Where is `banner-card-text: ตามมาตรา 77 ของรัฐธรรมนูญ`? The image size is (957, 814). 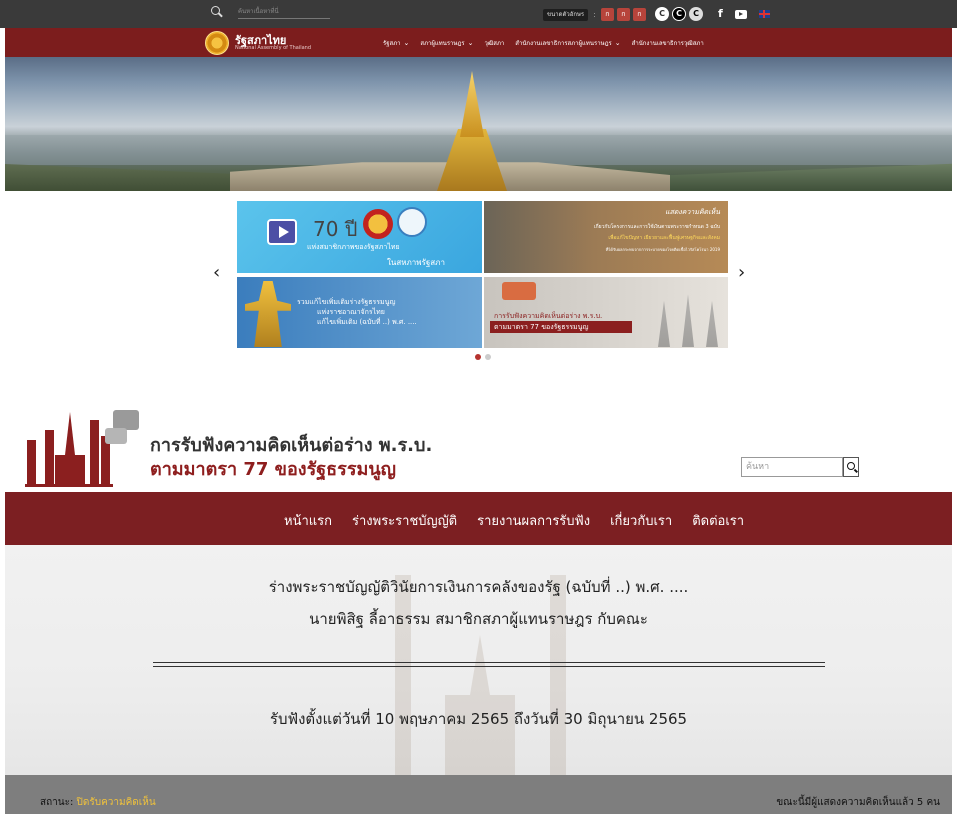 banner-card-text: ตามมาตรา 77 ของรัฐธรรมนูญ is located at coordinates (561, 327).